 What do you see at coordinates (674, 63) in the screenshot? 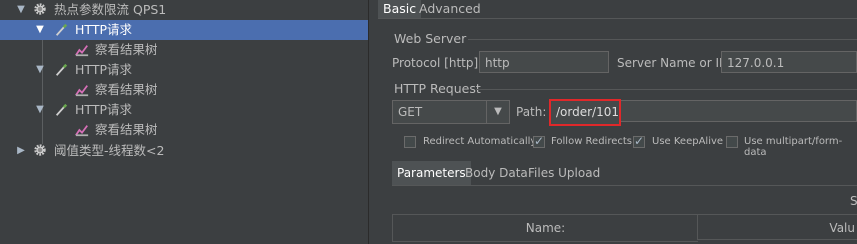
I see `server-name-label: Server Name or IP:` at bounding box center [674, 63].